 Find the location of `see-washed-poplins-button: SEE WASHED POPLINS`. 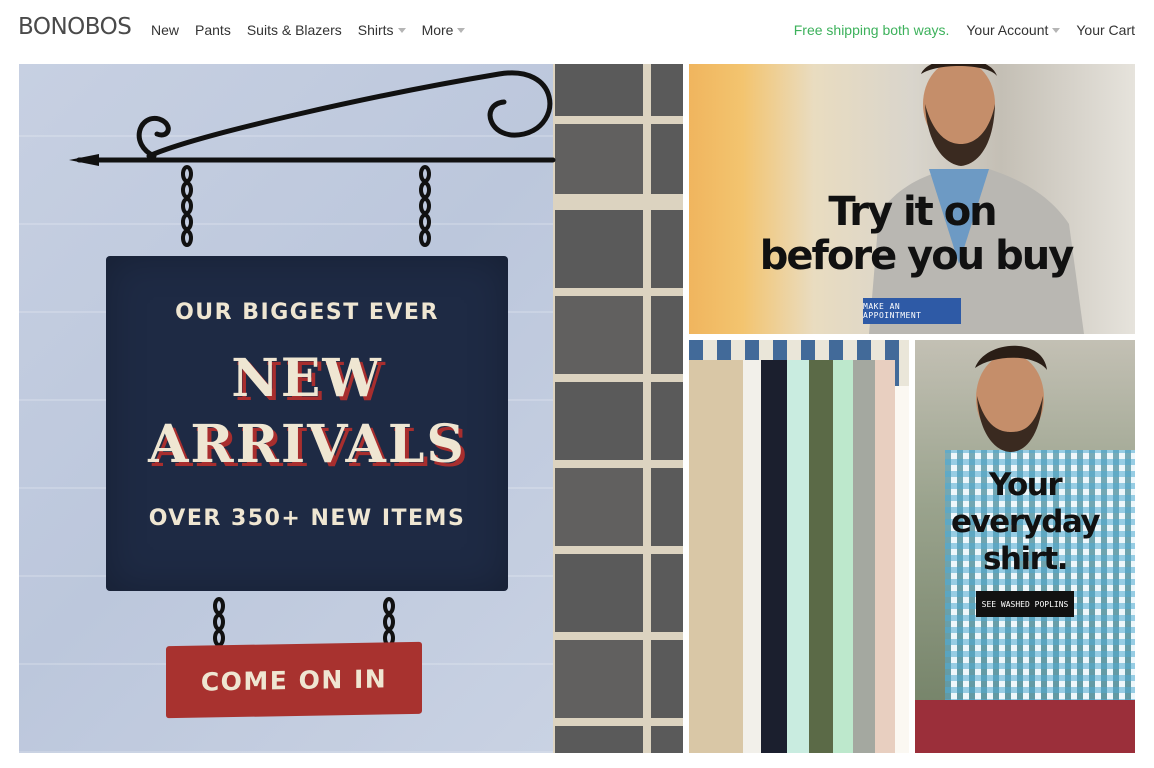

see-washed-poplins-button: SEE WASHED POPLINS is located at coordinates (1025, 604).